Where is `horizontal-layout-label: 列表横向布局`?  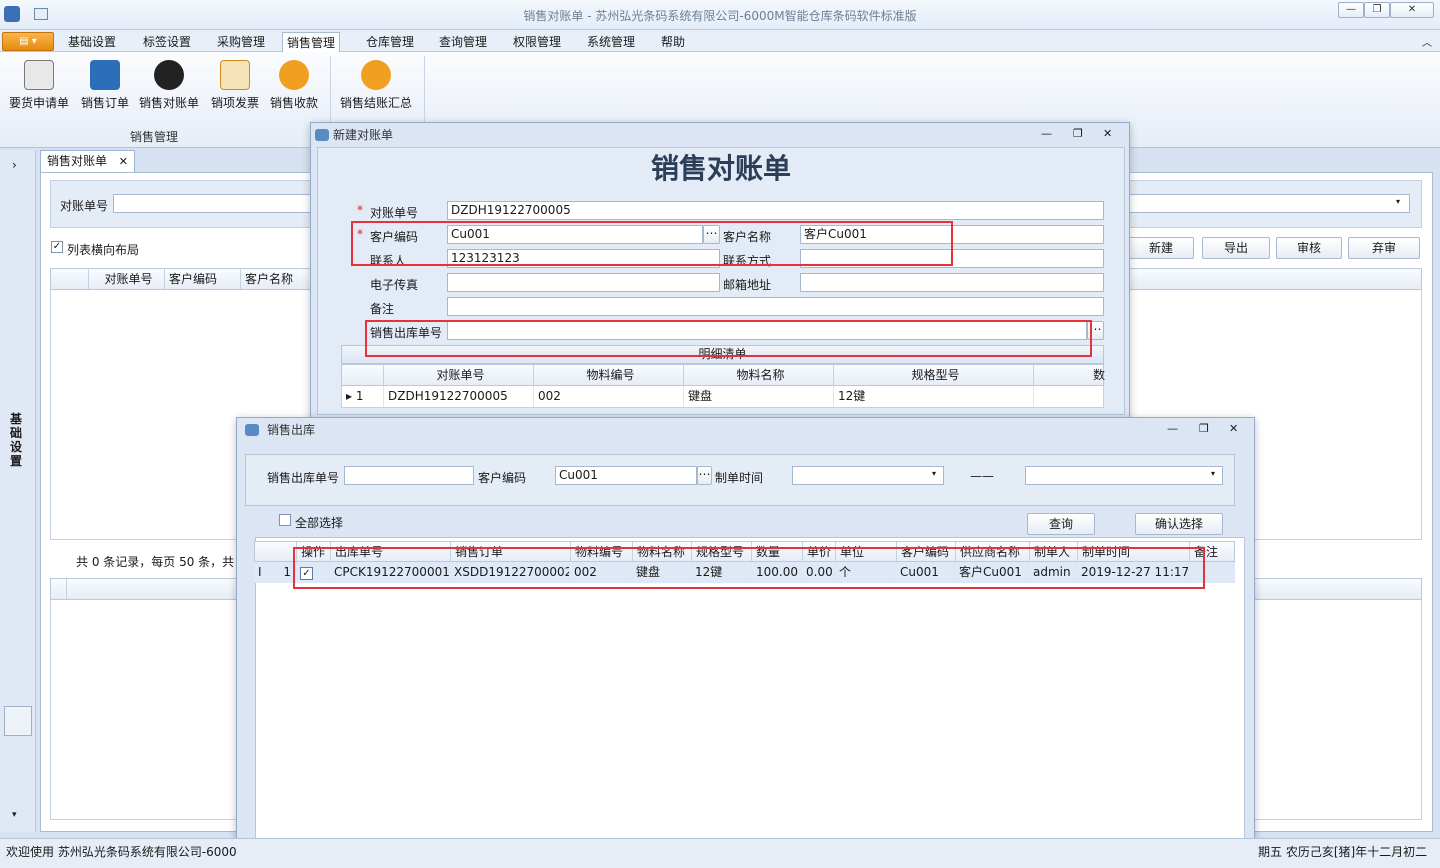 horizontal-layout-label: 列表横向布局 is located at coordinates (103, 250).